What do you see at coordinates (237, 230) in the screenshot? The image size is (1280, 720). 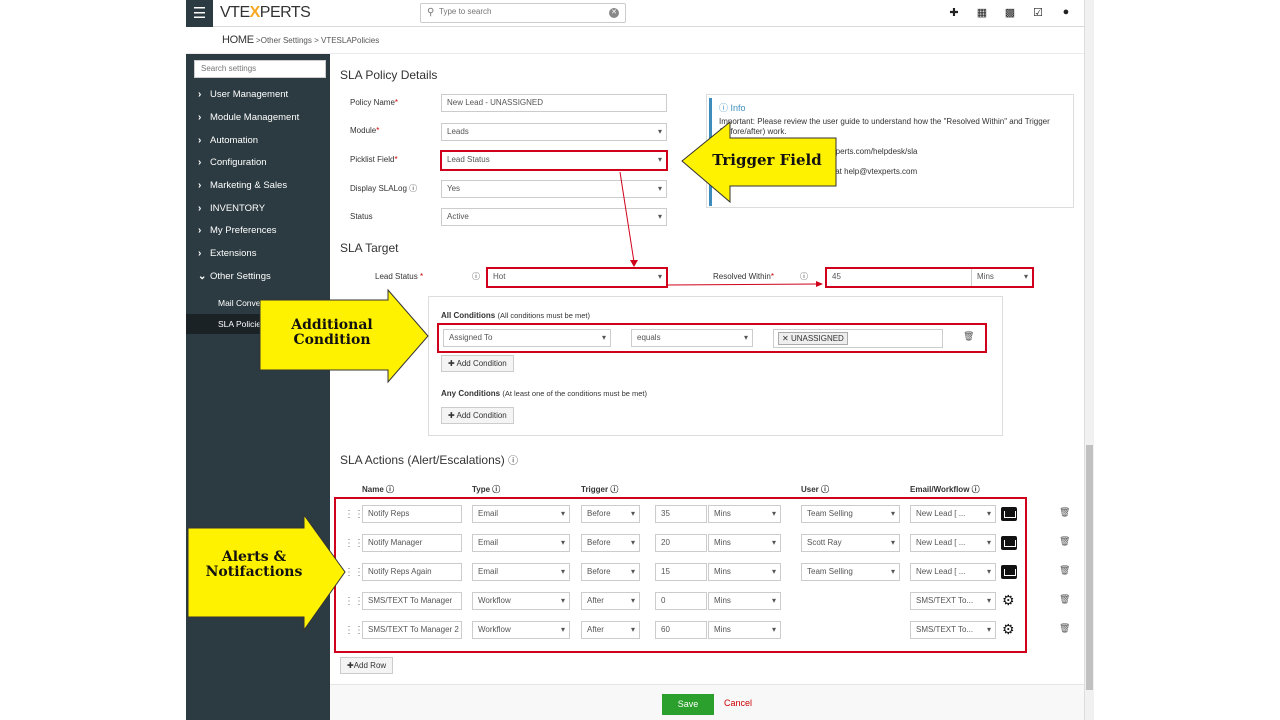 I see `sidebar-item-my-preferences: › My Preferences` at bounding box center [237, 230].